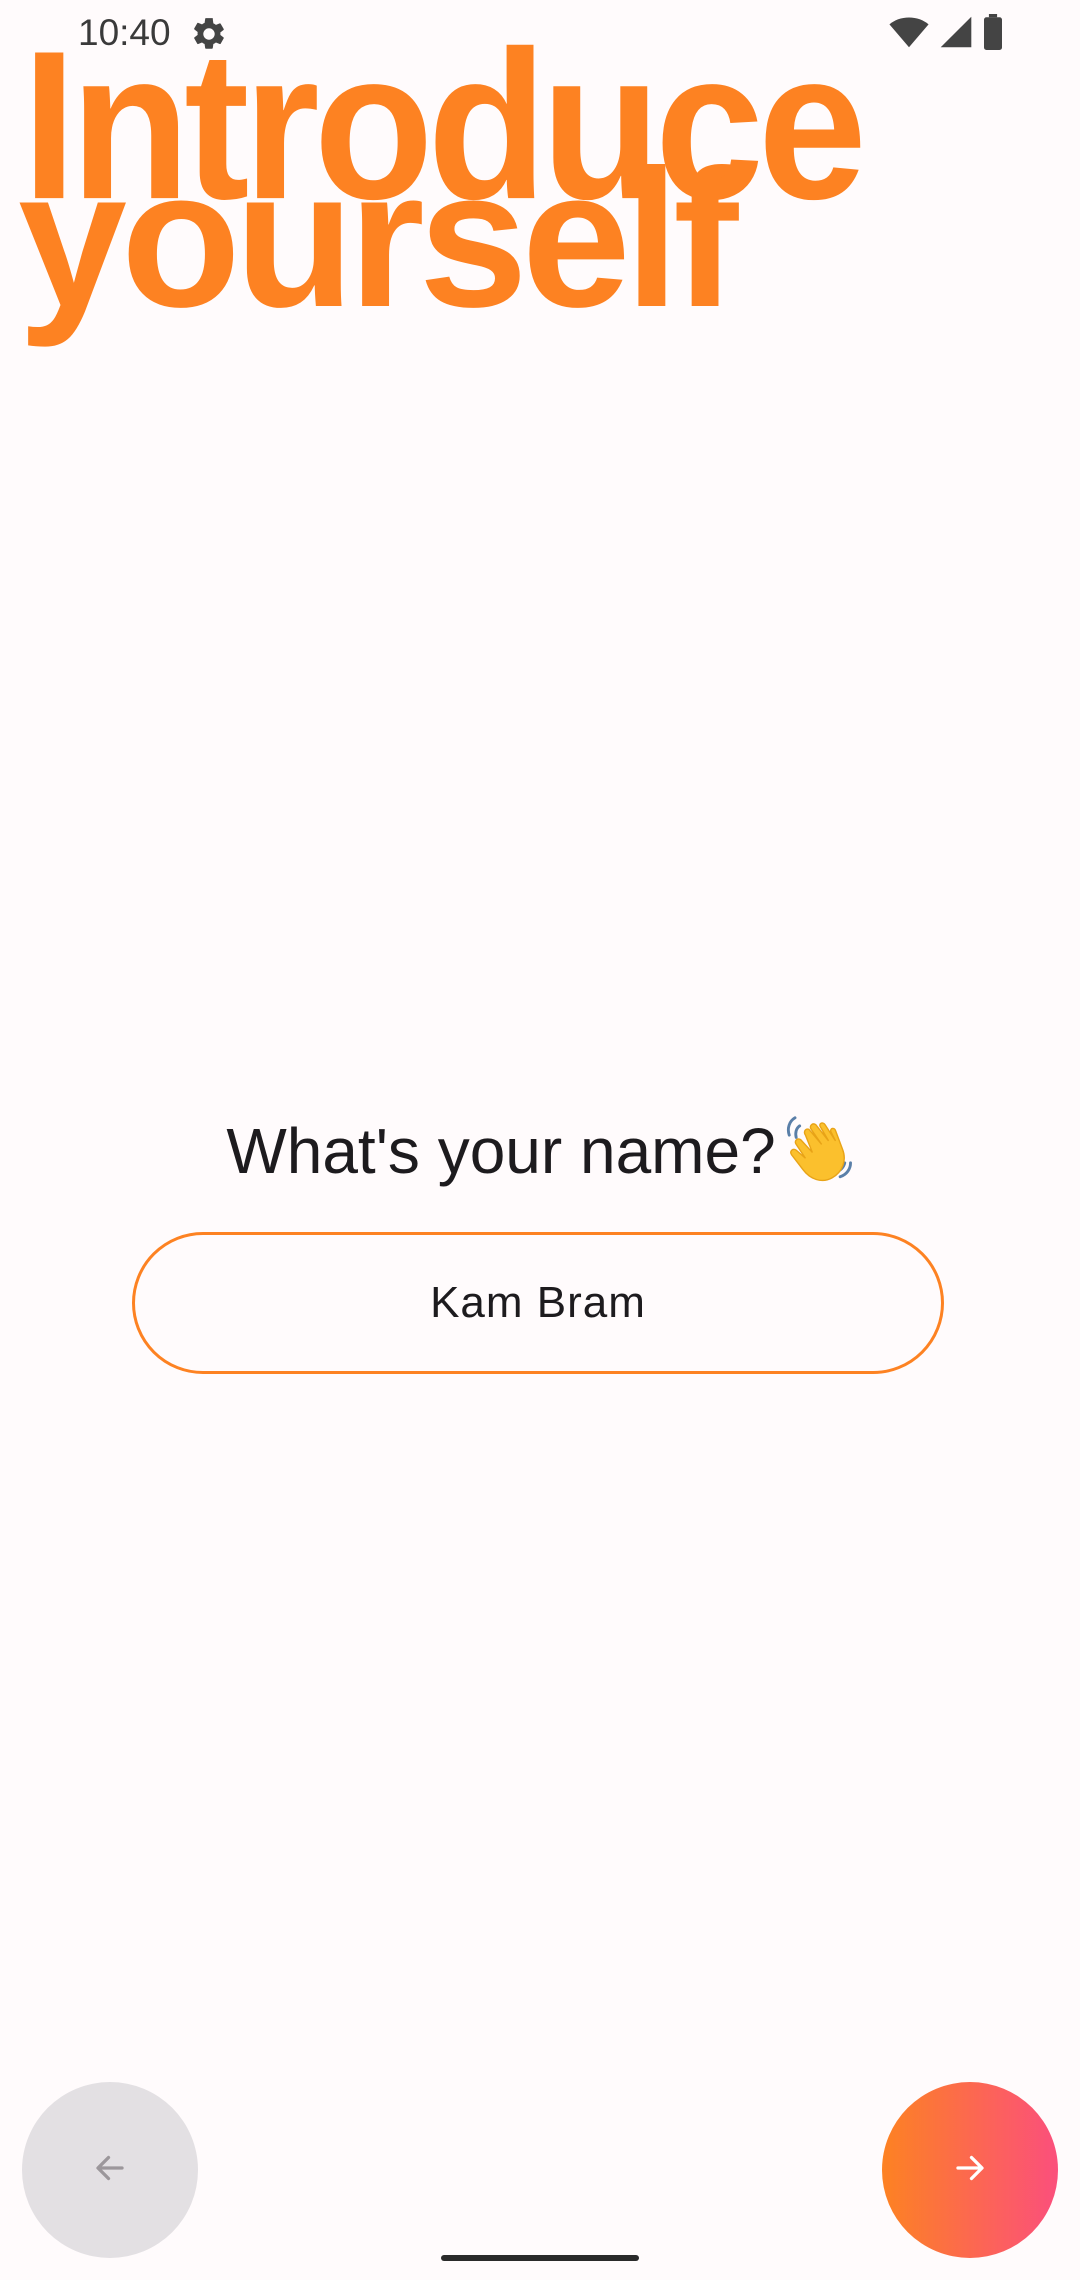 This screenshot has width=1080, height=2280. Describe the element at coordinates (817, 1149) in the screenshot. I see `waving-hand-icon` at that location.